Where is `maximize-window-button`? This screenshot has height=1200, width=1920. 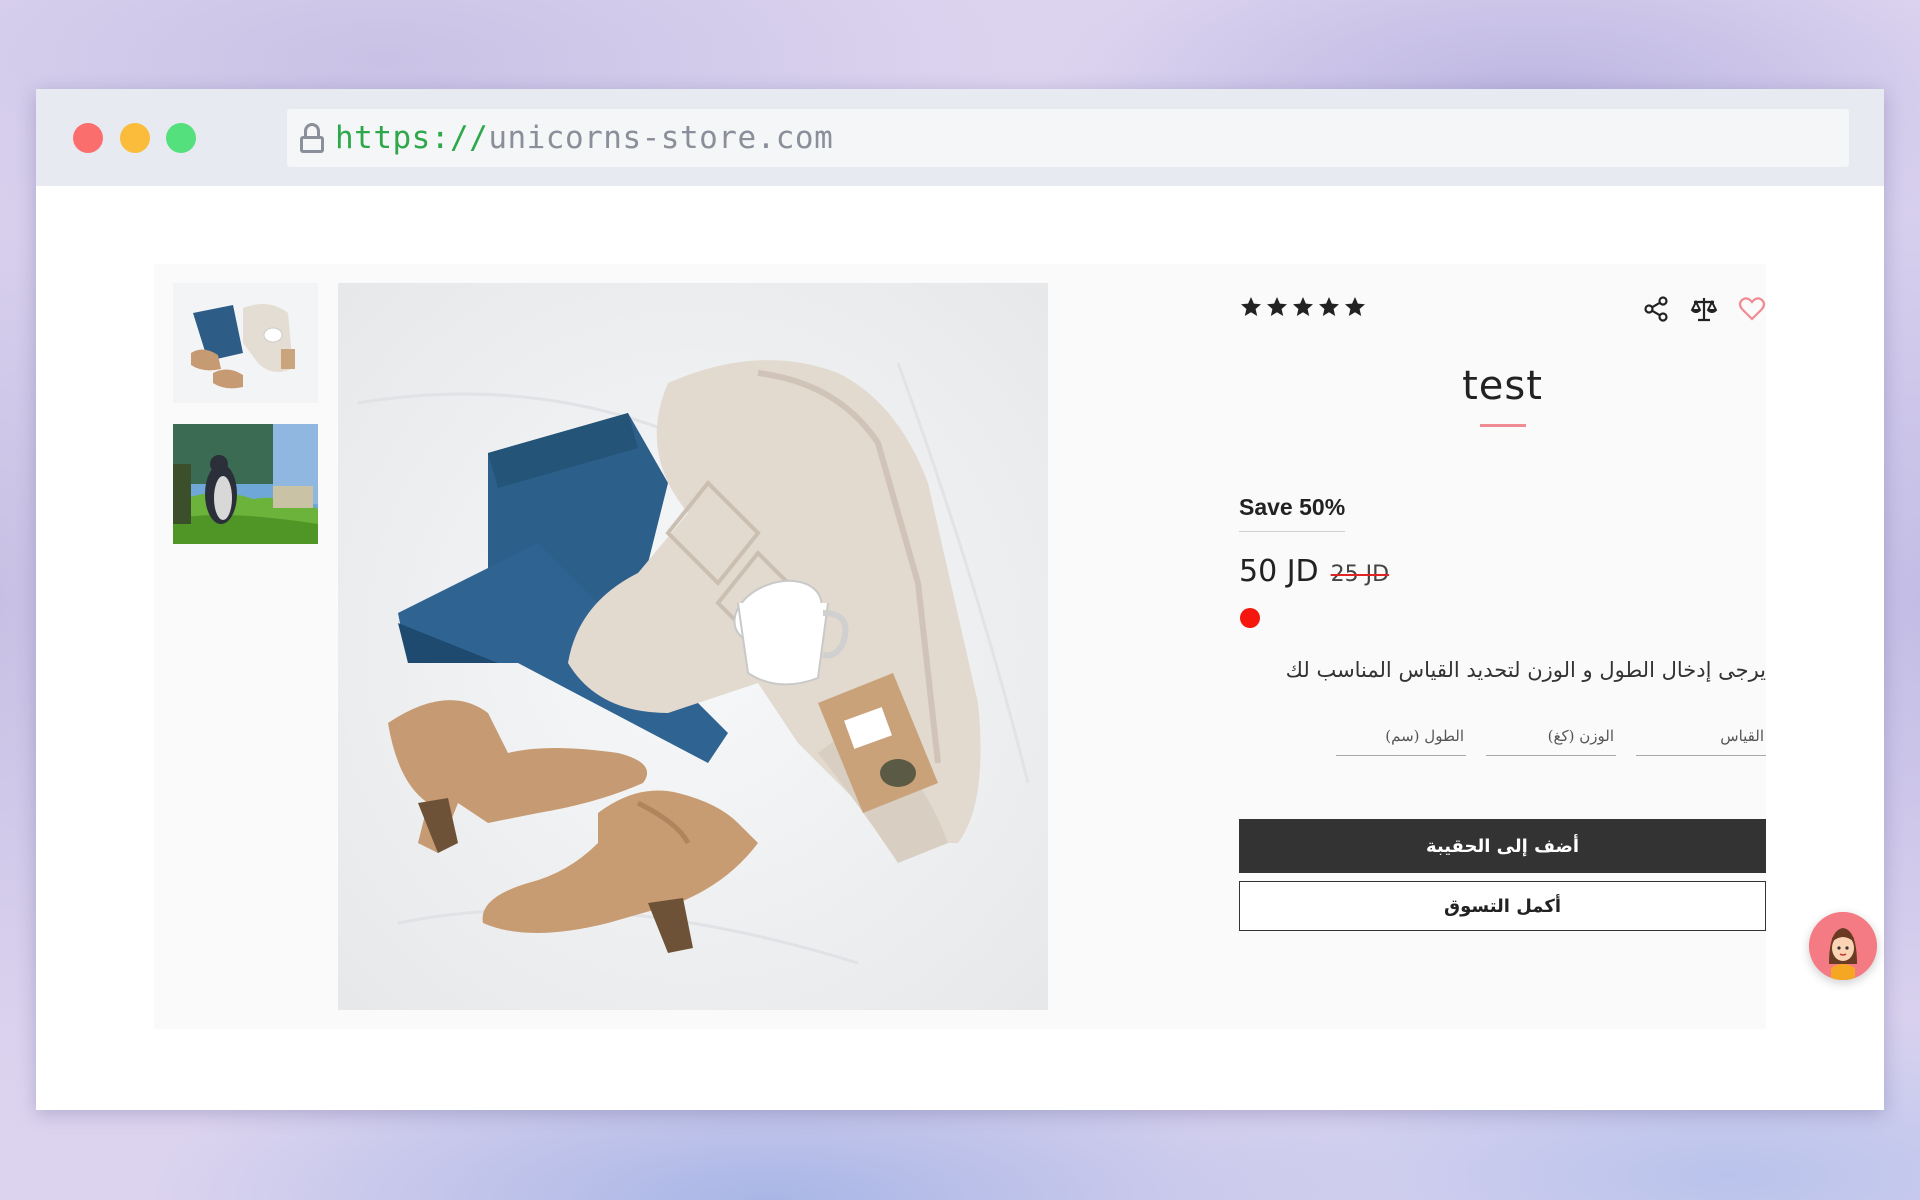
maximize-window-button is located at coordinates (181, 138).